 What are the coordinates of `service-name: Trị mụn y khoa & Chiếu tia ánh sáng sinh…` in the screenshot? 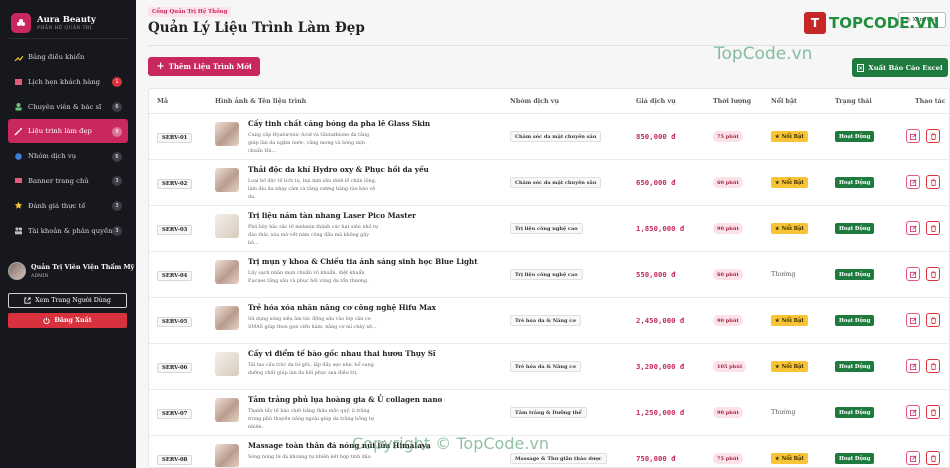 It's located at (363, 261).